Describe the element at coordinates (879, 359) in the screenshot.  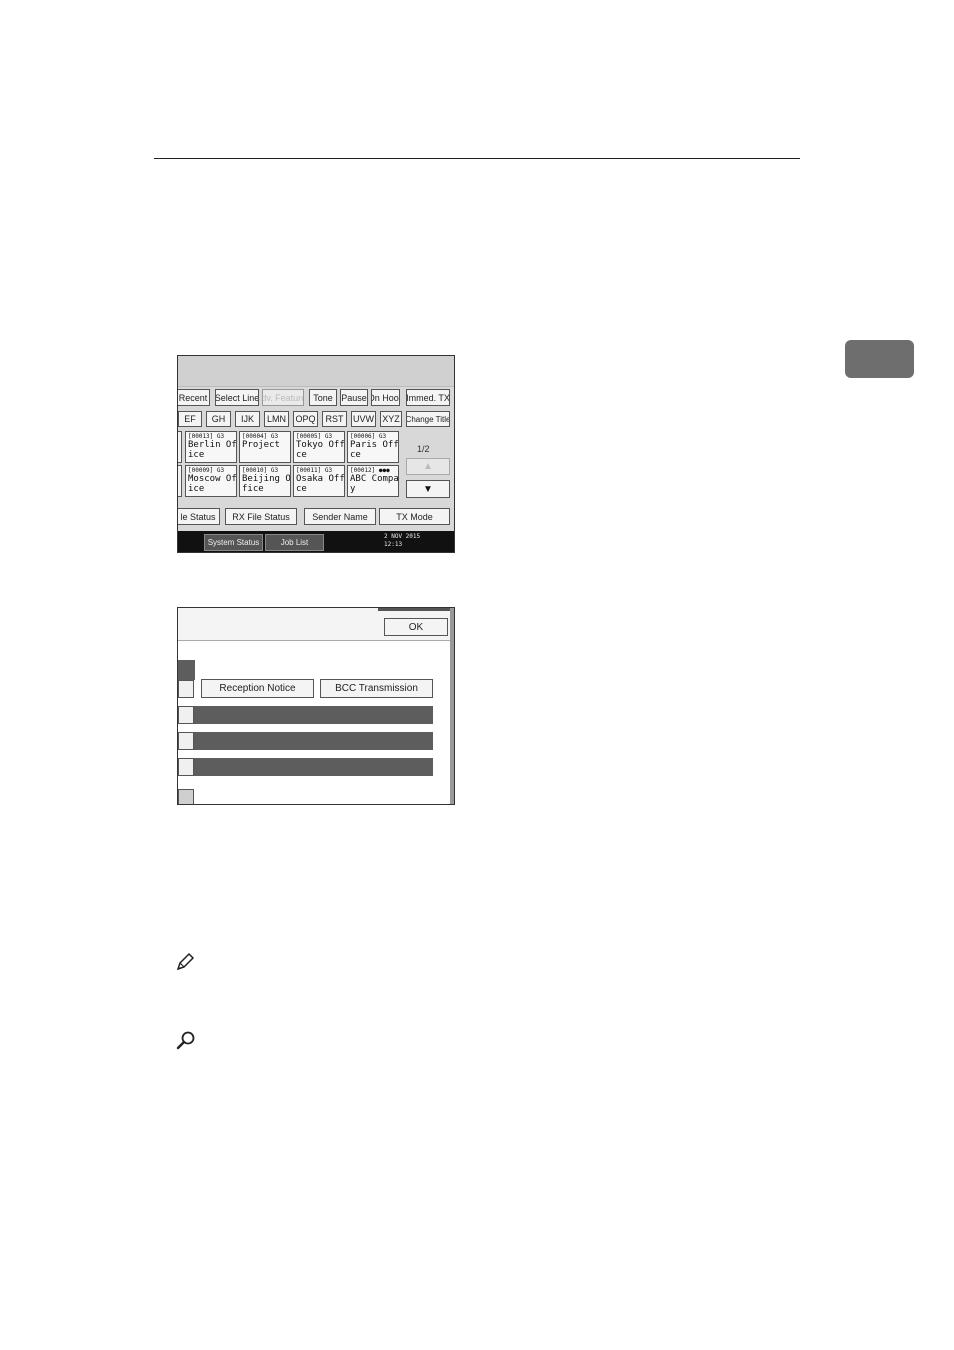
I see `chapter-tab` at that location.